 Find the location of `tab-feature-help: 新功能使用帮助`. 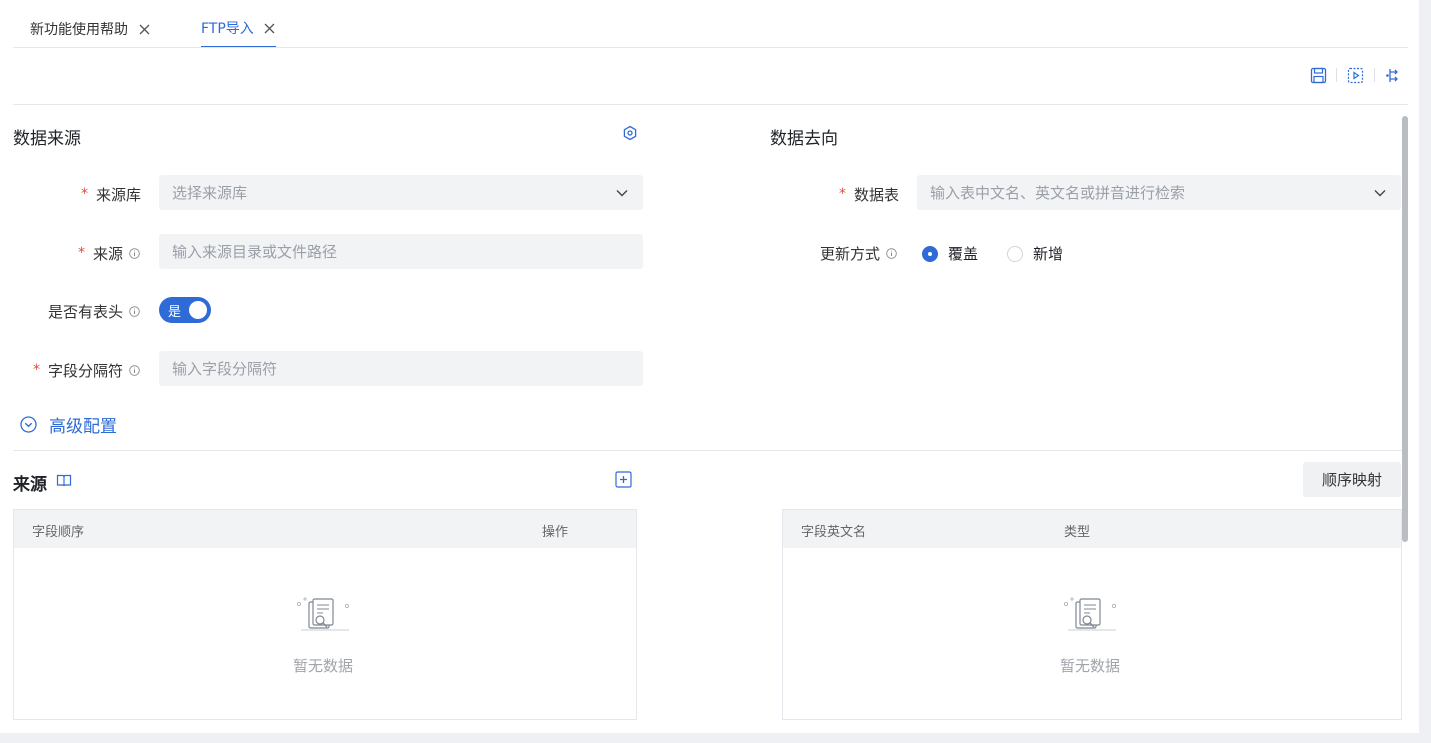

tab-feature-help: 新功能使用帮助 is located at coordinates (90, 29).